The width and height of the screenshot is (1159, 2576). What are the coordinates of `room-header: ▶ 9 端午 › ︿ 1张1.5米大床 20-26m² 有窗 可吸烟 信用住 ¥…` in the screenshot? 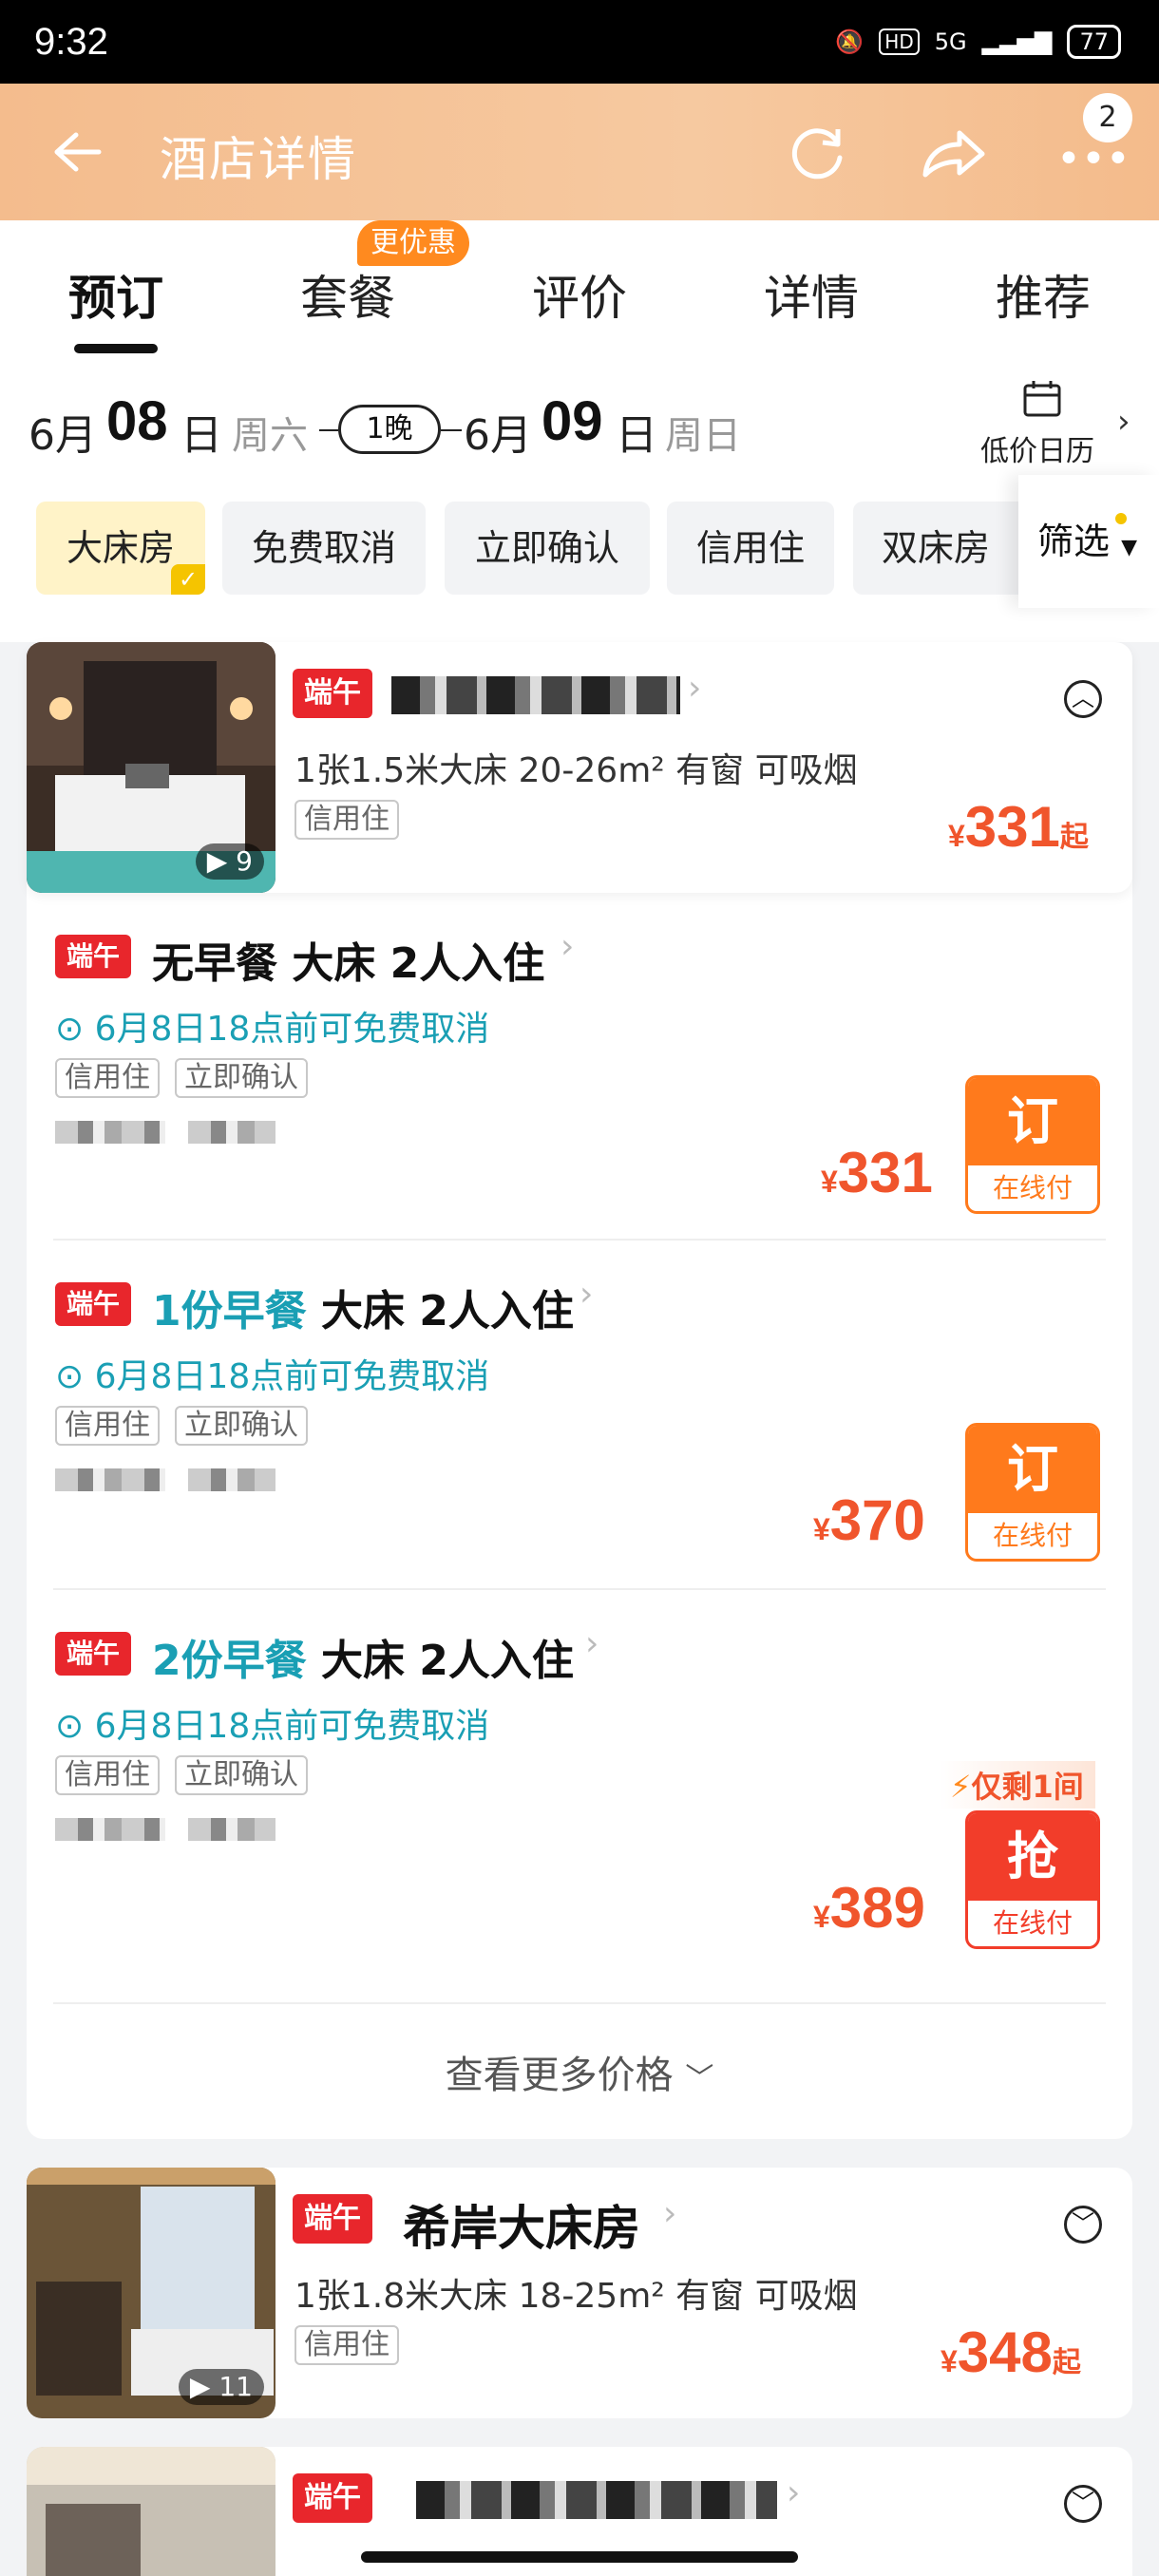 It's located at (579, 767).